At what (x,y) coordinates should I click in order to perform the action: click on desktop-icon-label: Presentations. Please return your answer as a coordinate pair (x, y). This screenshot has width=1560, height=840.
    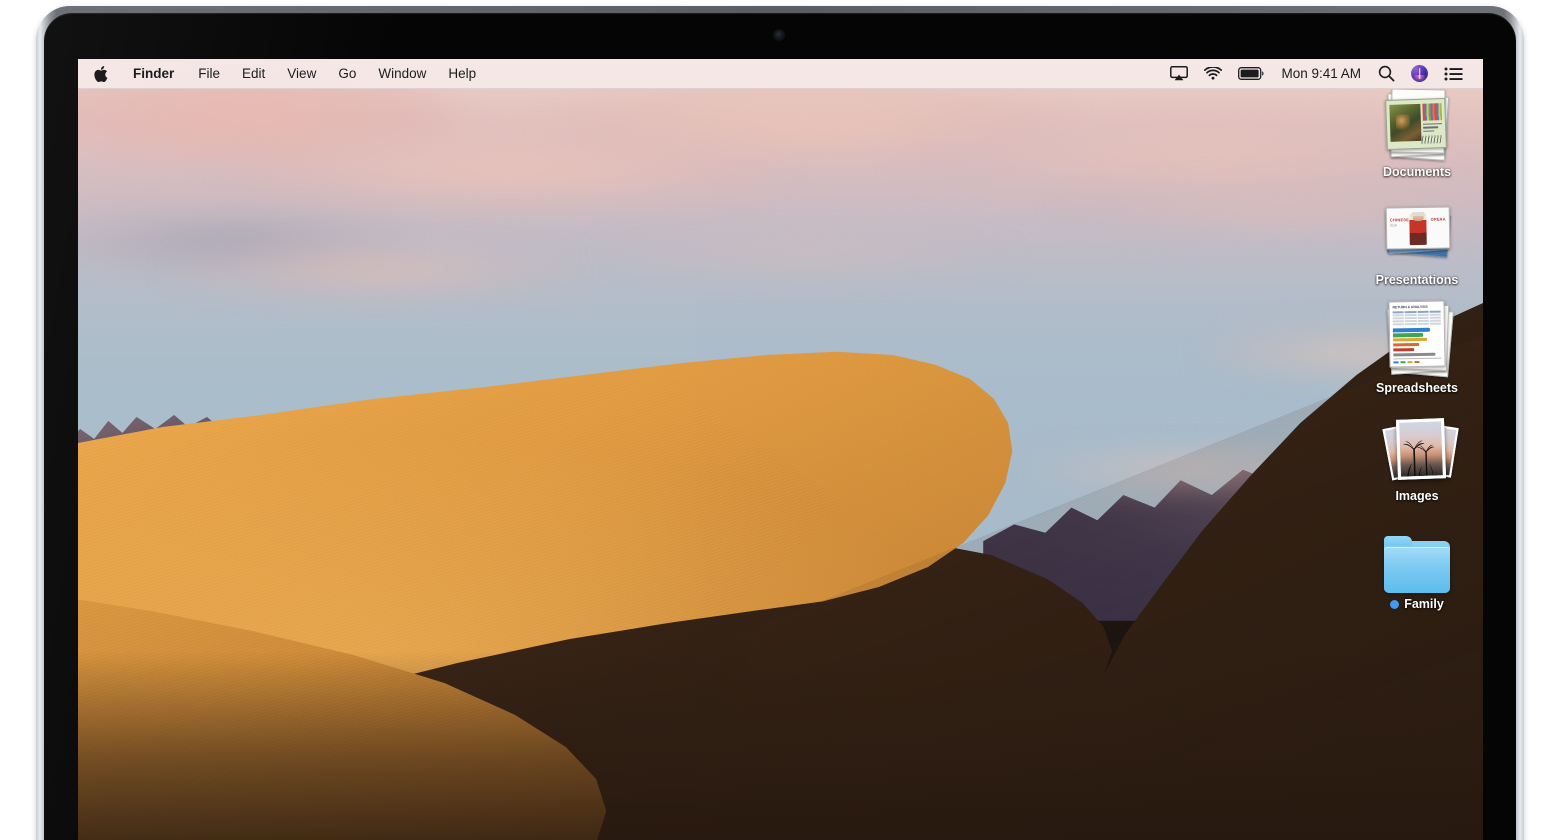
    Looking at the image, I should click on (1417, 280).